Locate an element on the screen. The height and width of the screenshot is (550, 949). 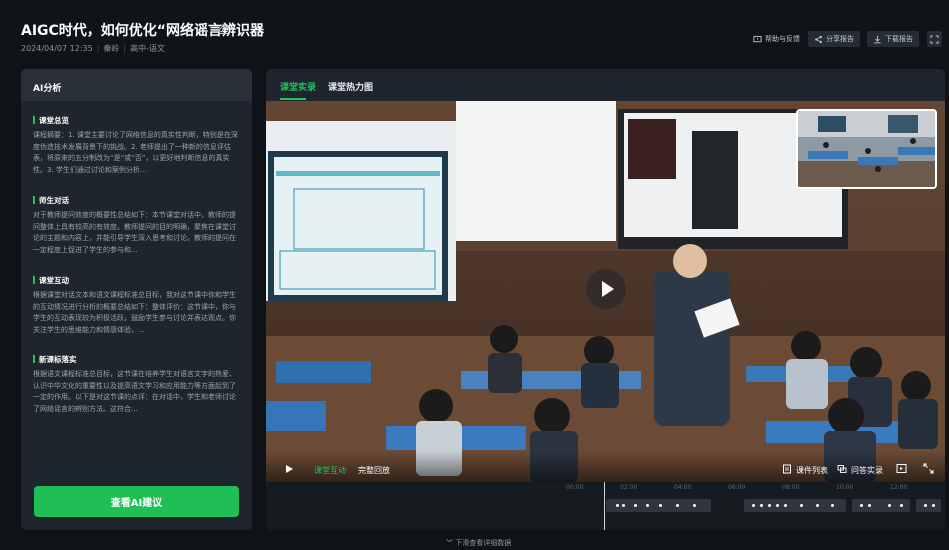
feedback-icon is located at coordinates (757, 38).